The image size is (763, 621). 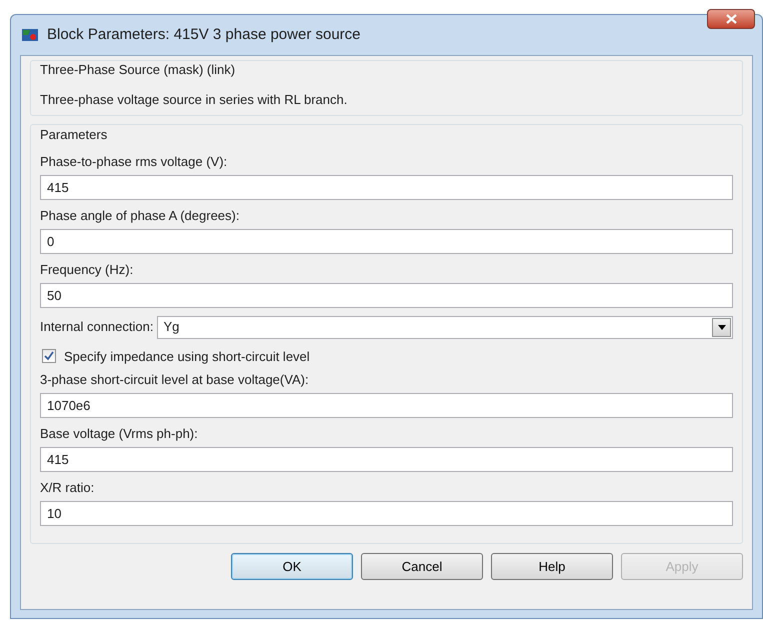 What do you see at coordinates (134, 162) in the screenshot?
I see `field-label: Phase-to-phase rms voltage (V):` at bounding box center [134, 162].